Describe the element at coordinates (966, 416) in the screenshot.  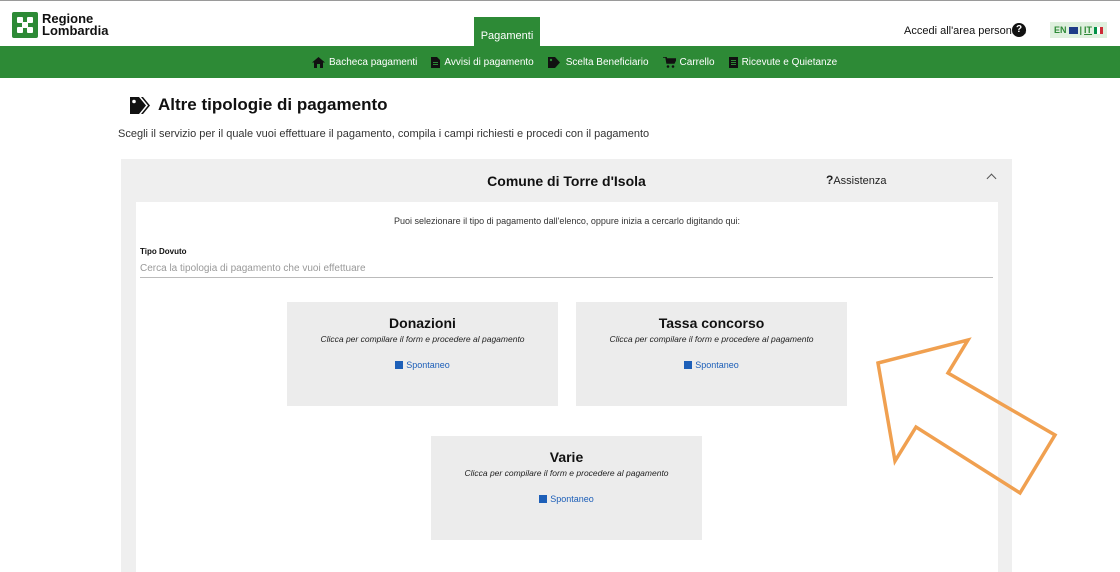
I see `annotation-arrow-icon` at that location.